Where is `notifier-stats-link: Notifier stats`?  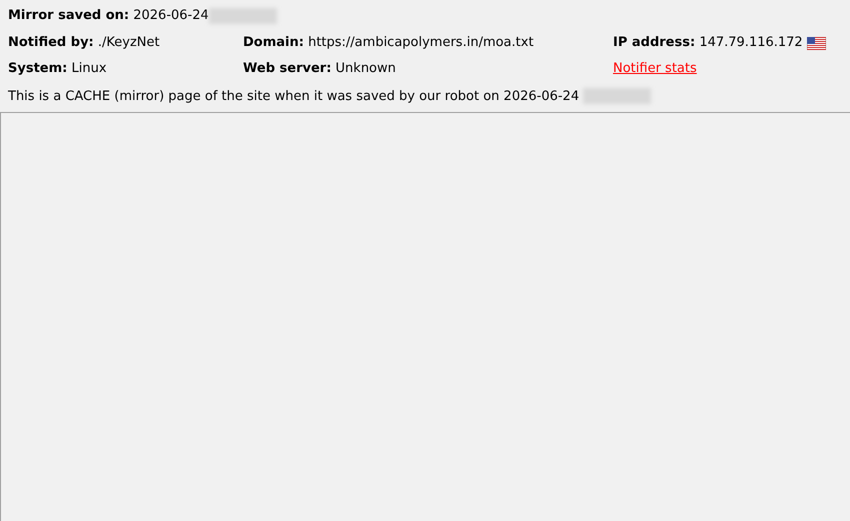
notifier-stats-link: Notifier stats is located at coordinates (655, 69).